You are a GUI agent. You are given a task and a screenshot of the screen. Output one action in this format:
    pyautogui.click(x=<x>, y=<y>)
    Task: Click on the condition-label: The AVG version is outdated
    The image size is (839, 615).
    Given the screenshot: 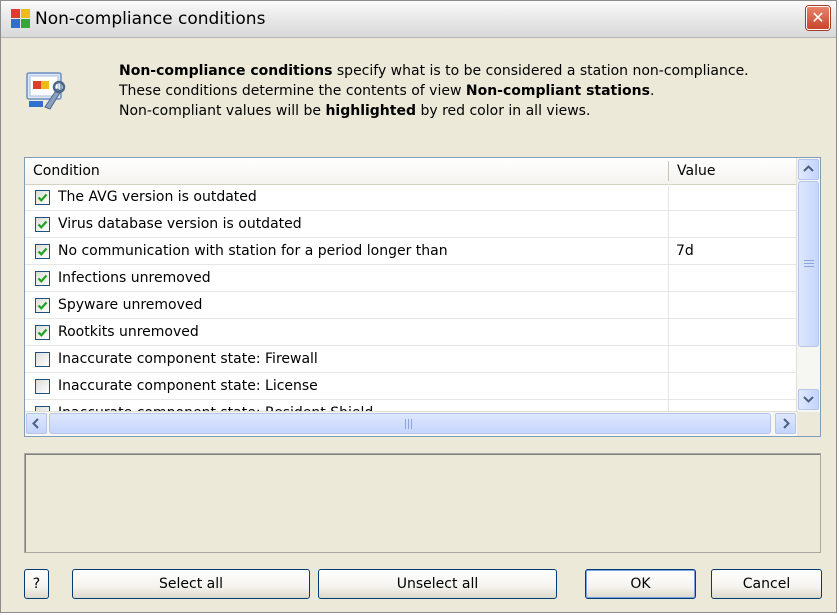 What is the action you would take?
    pyautogui.click(x=157, y=197)
    